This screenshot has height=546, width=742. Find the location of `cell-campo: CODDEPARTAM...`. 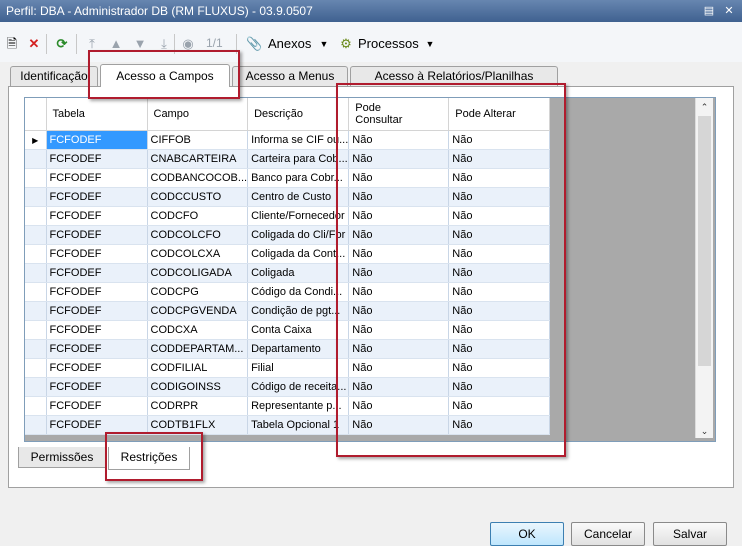

cell-campo: CODDEPARTAM... is located at coordinates (198, 349).